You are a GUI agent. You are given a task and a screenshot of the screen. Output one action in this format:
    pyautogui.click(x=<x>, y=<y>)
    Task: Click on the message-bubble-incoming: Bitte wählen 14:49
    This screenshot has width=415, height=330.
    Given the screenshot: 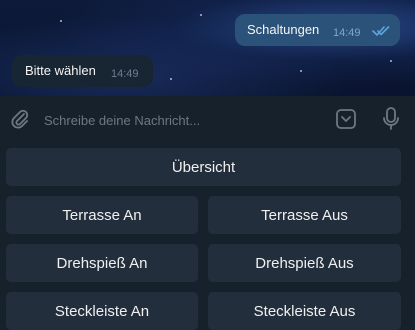 What is the action you would take?
    pyautogui.click(x=82, y=71)
    